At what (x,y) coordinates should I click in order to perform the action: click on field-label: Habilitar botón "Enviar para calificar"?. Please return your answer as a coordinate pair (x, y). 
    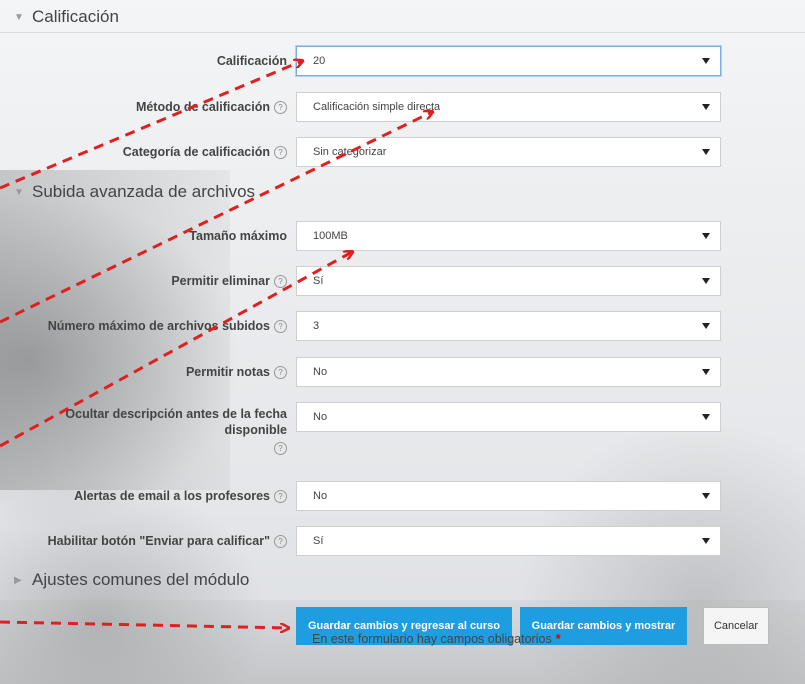
    Looking at the image, I should click on (167, 541).